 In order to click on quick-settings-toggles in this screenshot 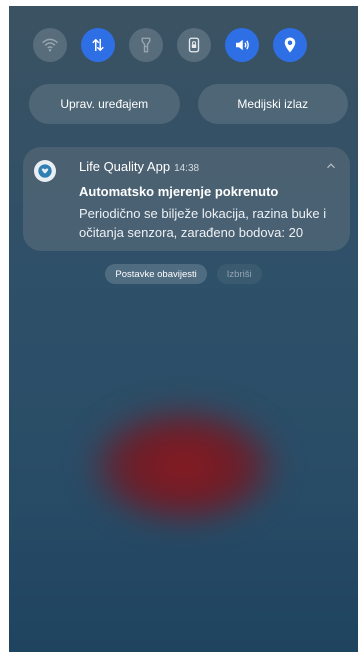, I will do `click(191, 45)`.